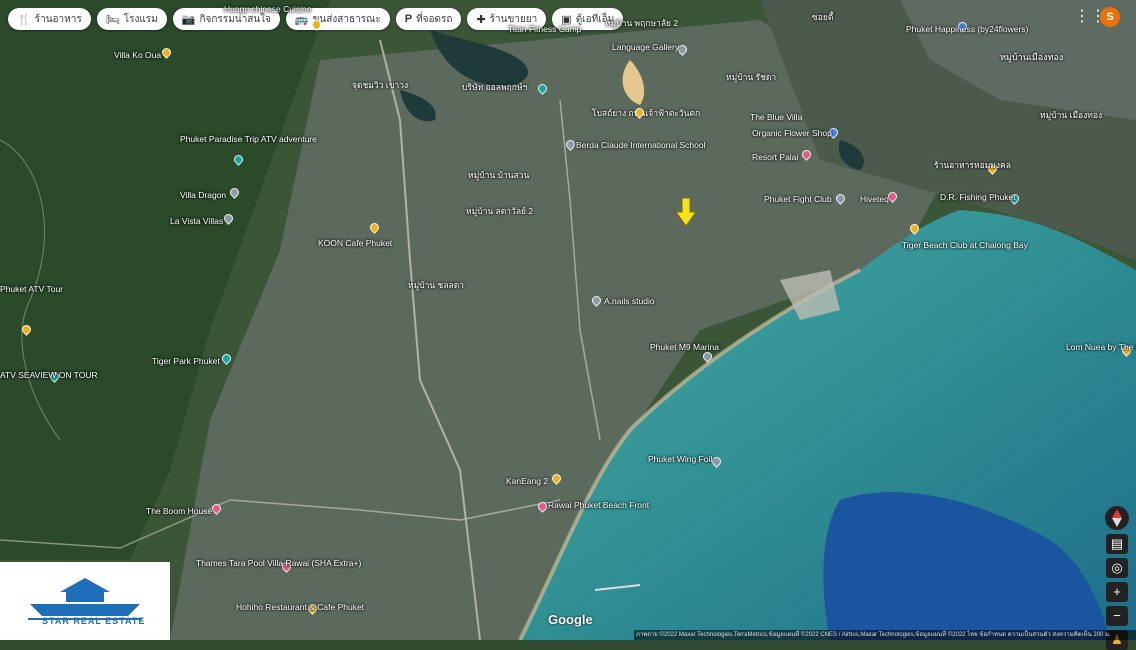 The height and width of the screenshot is (650, 1136). Describe the element at coordinates (1110, 17) in the screenshot. I see `account-avatar: S` at that location.